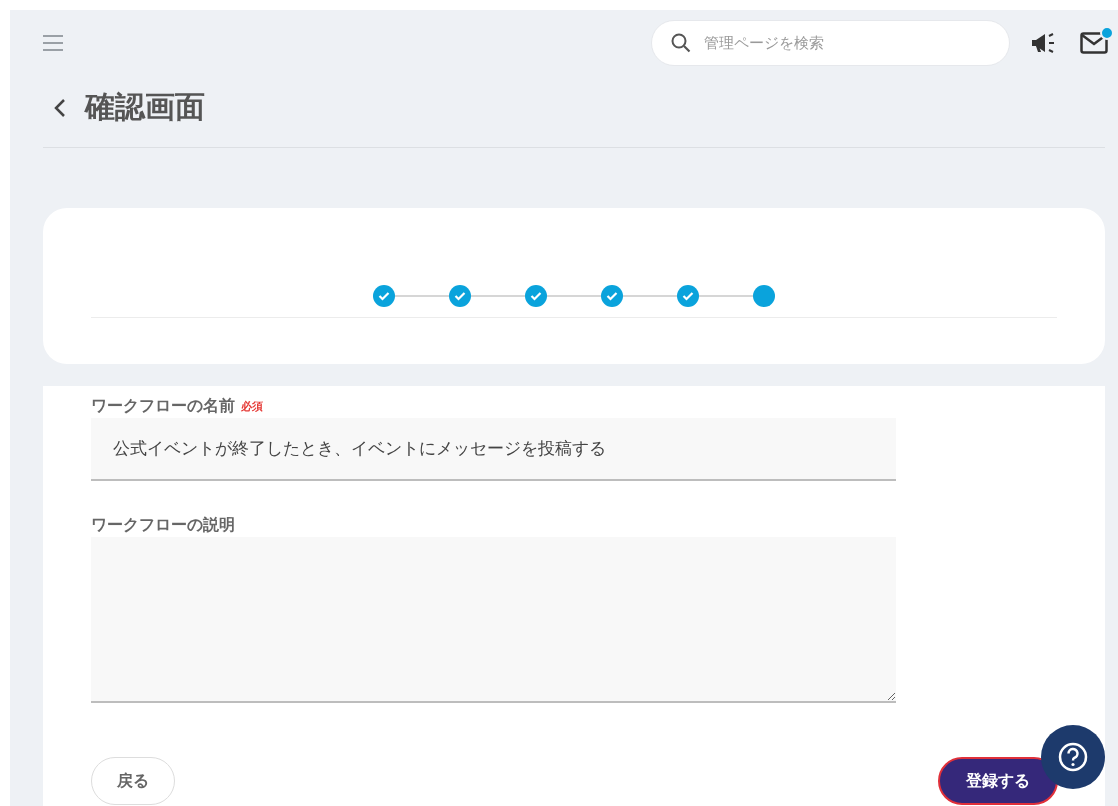  What do you see at coordinates (493, 449) in the screenshot?
I see `name-input-field: 公式イベントが終了したとき、イベントにメッセージを投稿する` at bounding box center [493, 449].